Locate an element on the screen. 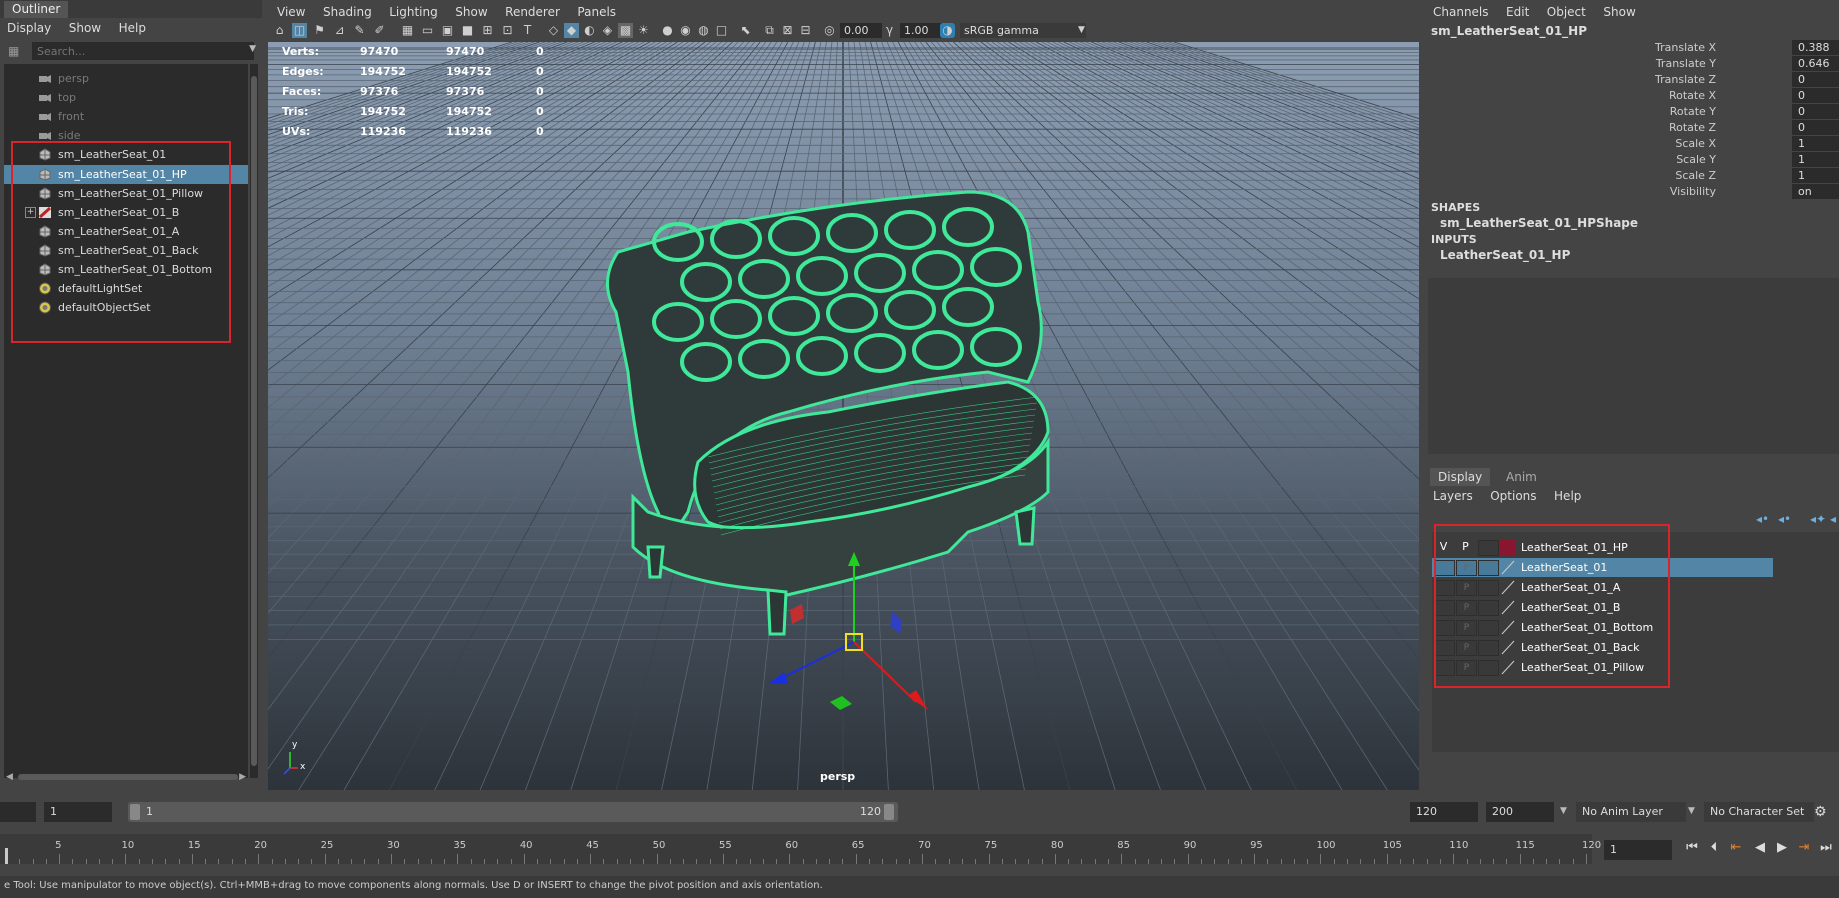 This screenshot has height=898, width=1839. channel-name: Visibility is located at coordinates (1693, 192).